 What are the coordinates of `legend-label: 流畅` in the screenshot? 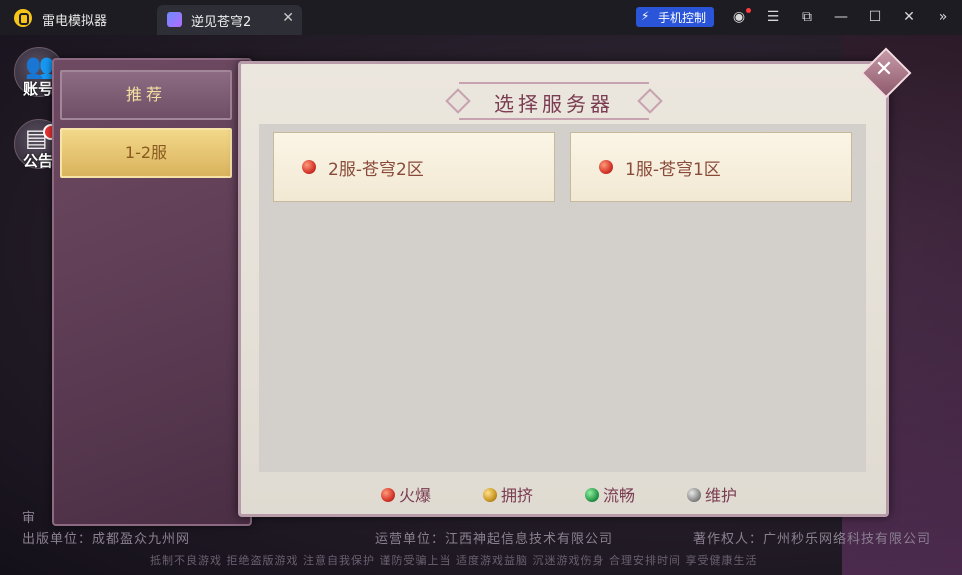 It's located at (619, 495).